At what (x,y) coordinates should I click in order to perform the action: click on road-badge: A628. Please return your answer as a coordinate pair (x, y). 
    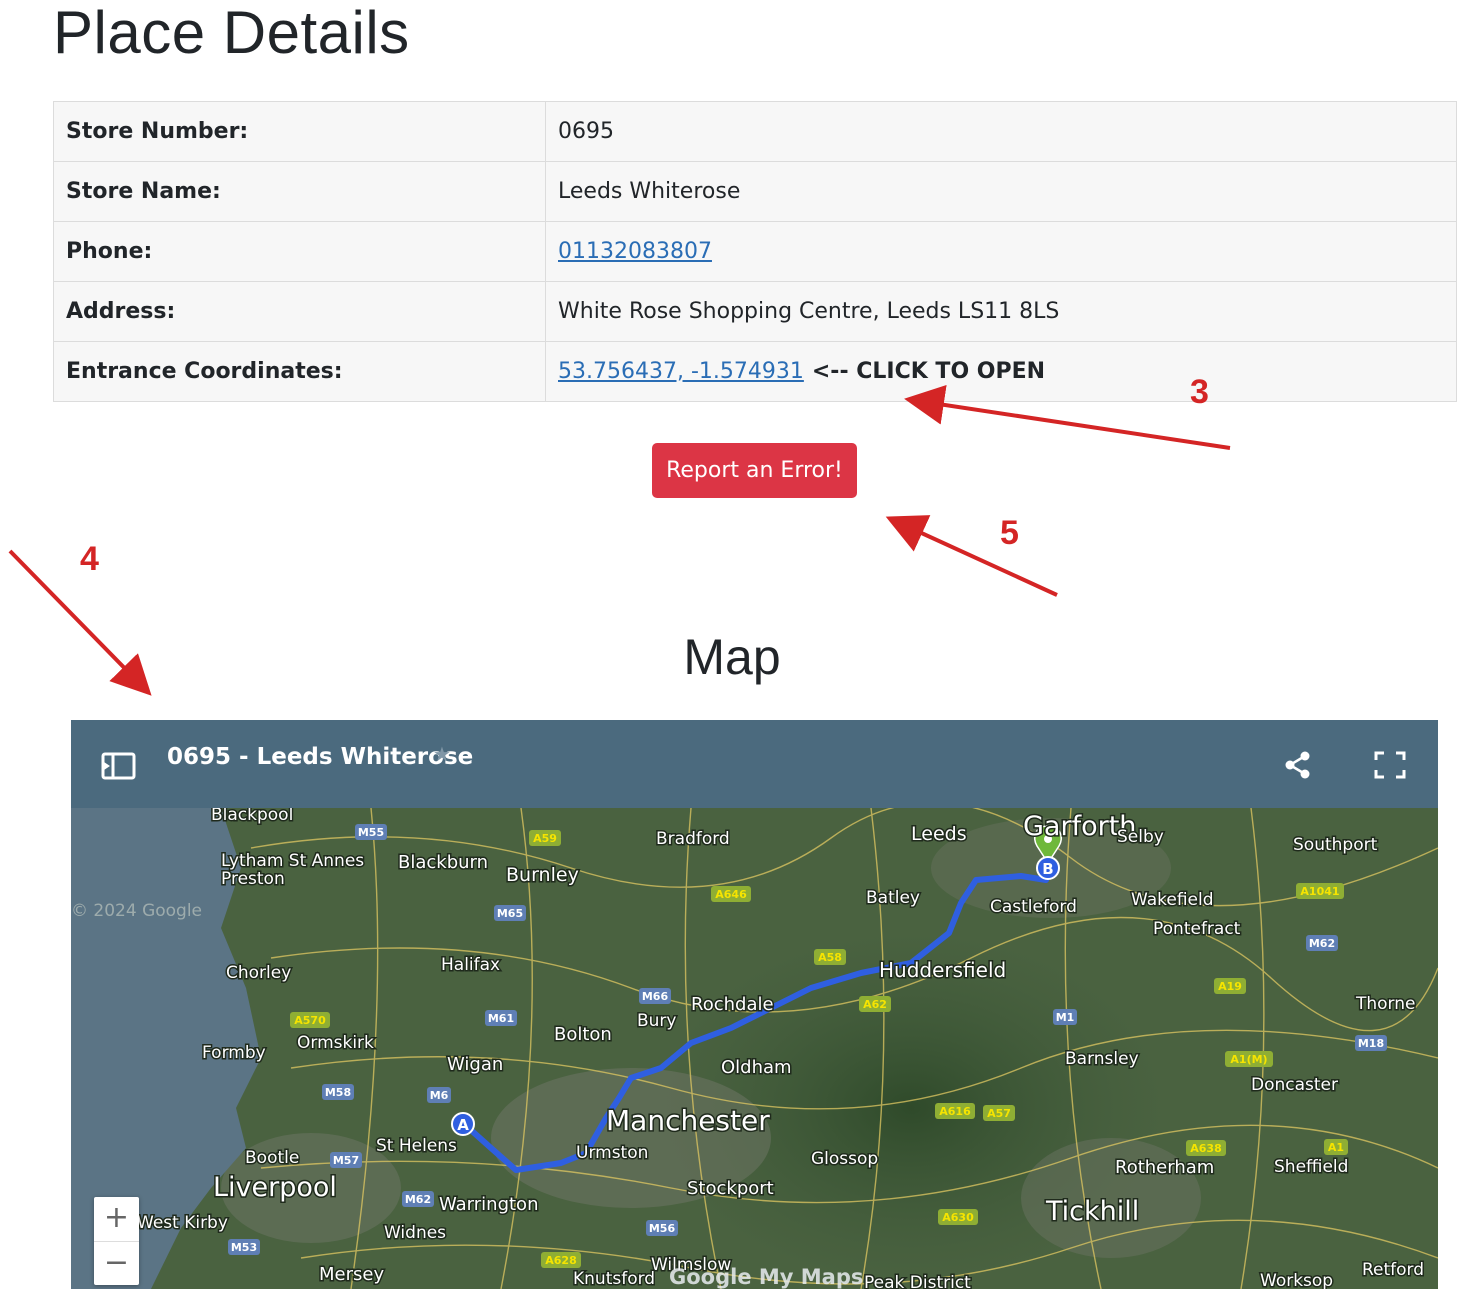
    Looking at the image, I should click on (561, 1260).